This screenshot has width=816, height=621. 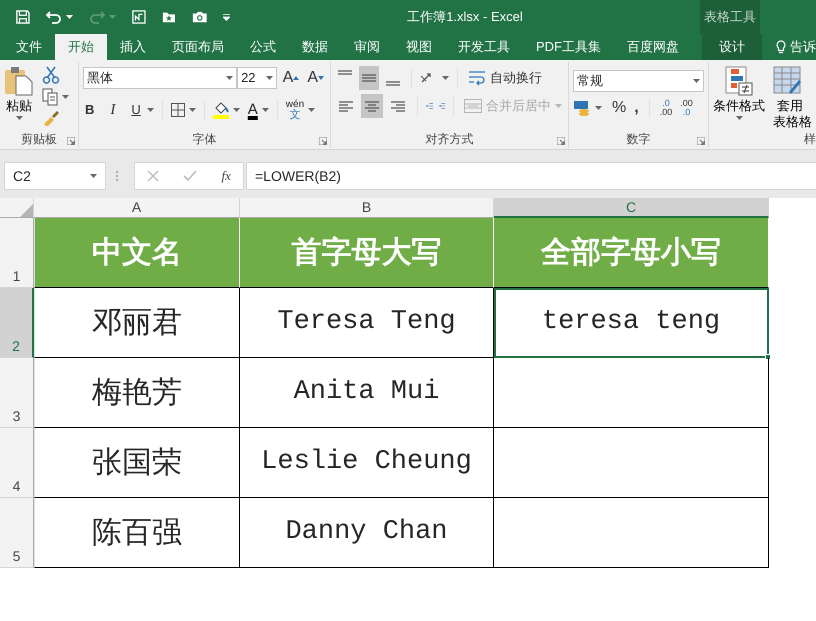 I want to click on group-label: 剪贴板, so click(x=39, y=139).